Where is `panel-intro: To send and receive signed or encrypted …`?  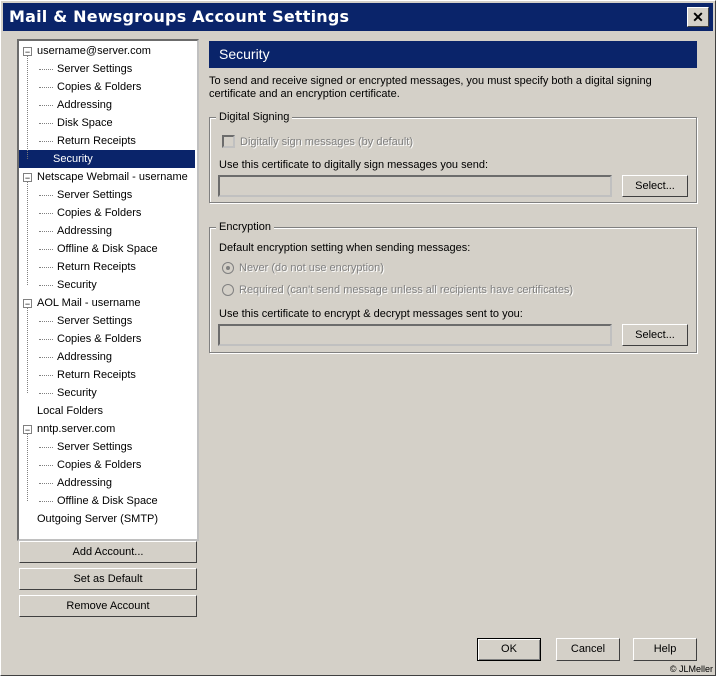
panel-intro: To send and receive signed or encrypted … is located at coordinates (430, 87).